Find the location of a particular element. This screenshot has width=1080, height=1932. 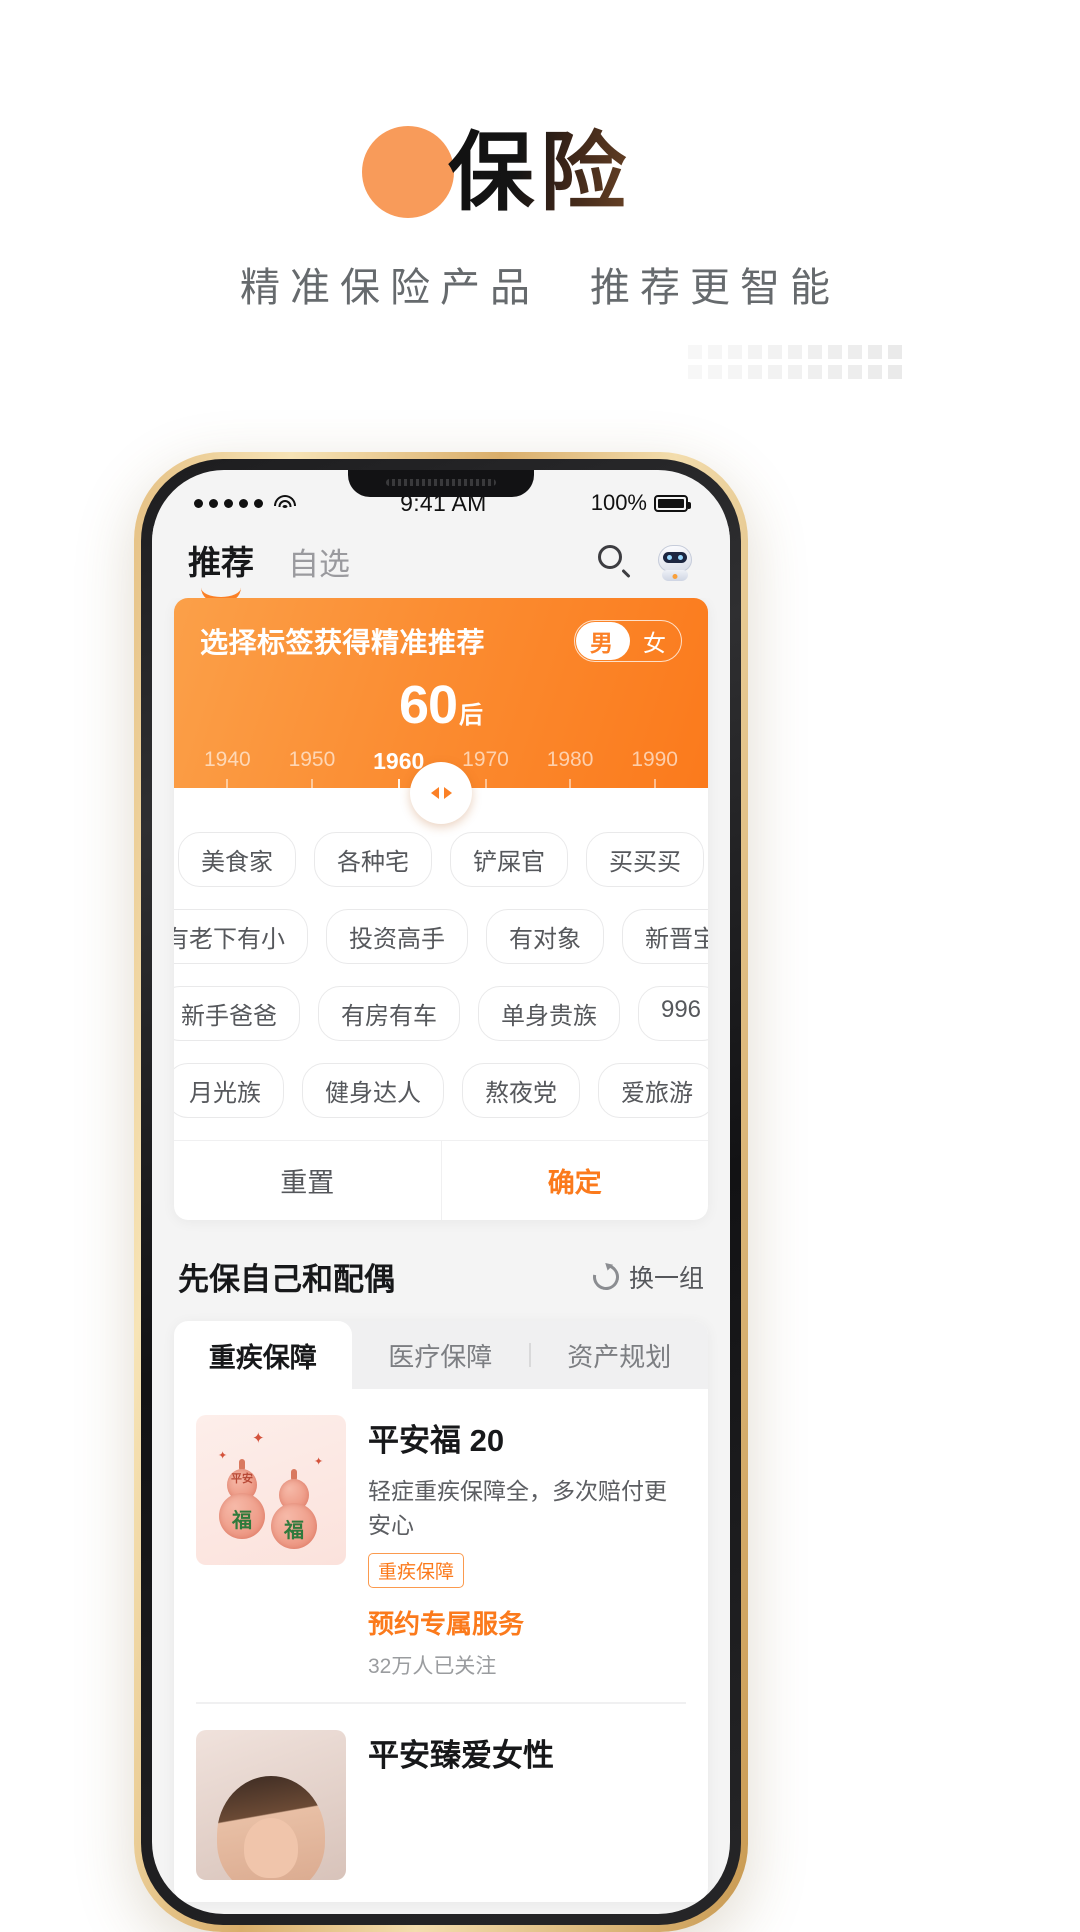

age-group-display: 60后 is located at coordinates (441, 705).